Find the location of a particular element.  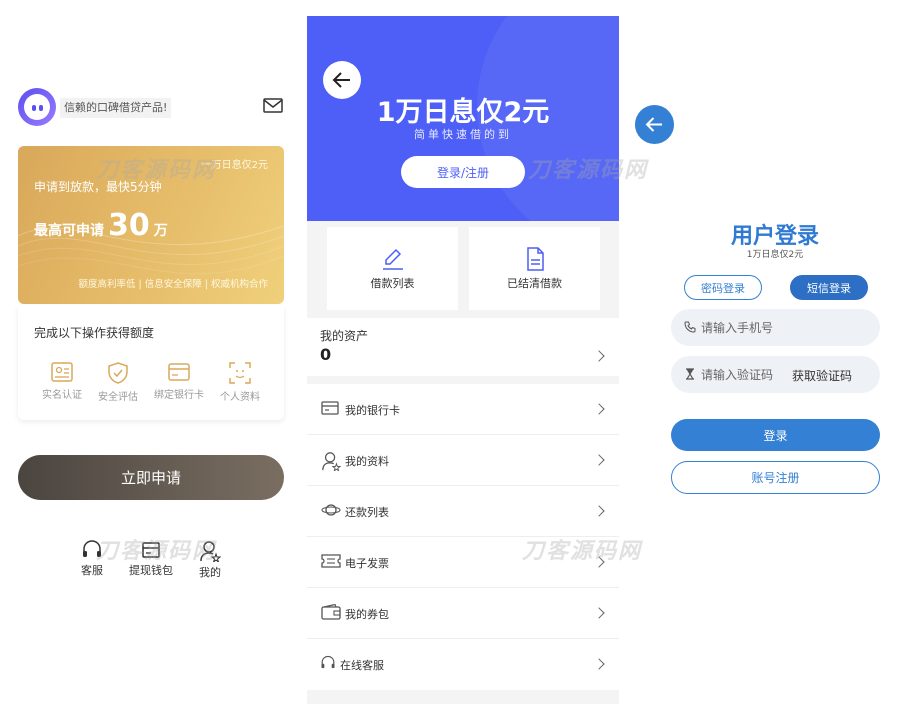

register-button: 账号注册 is located at coordinates (775, 477).